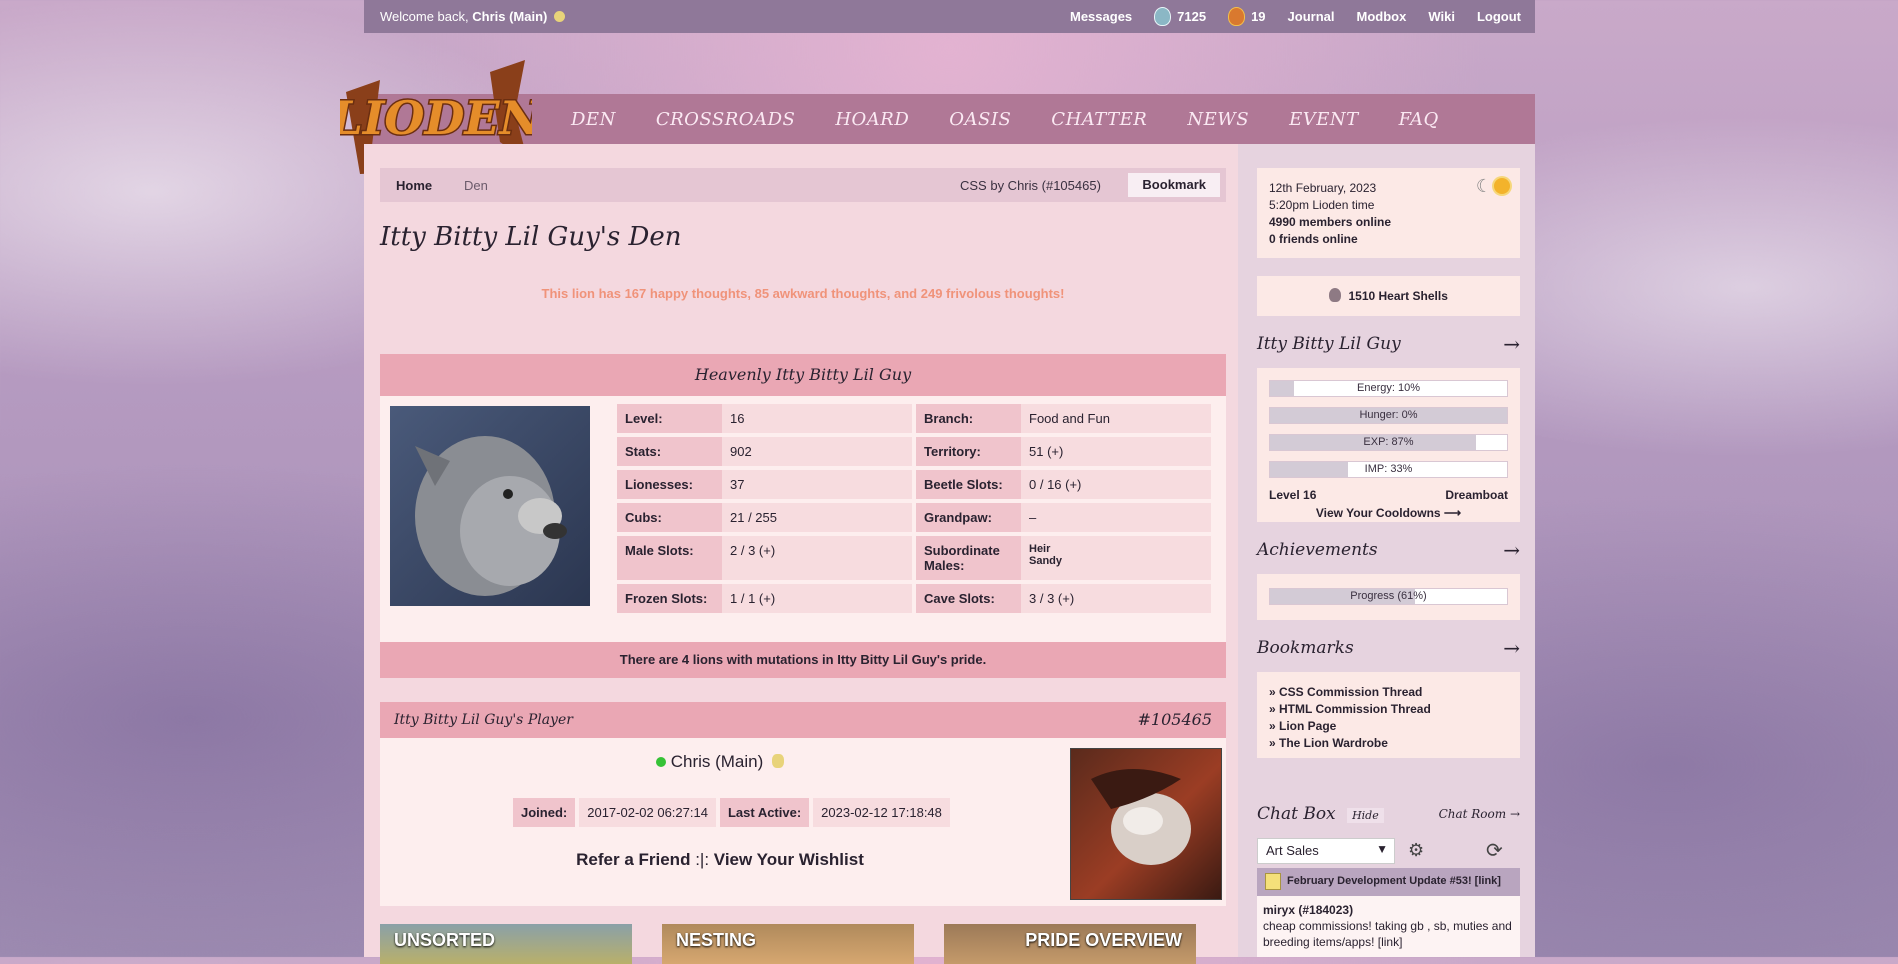 This screenshot has height=964, width=1898. Describe the element at coordinates (726, 119) in the screenshot. I see `nav-crossroads: CROSSROADS` at that location.